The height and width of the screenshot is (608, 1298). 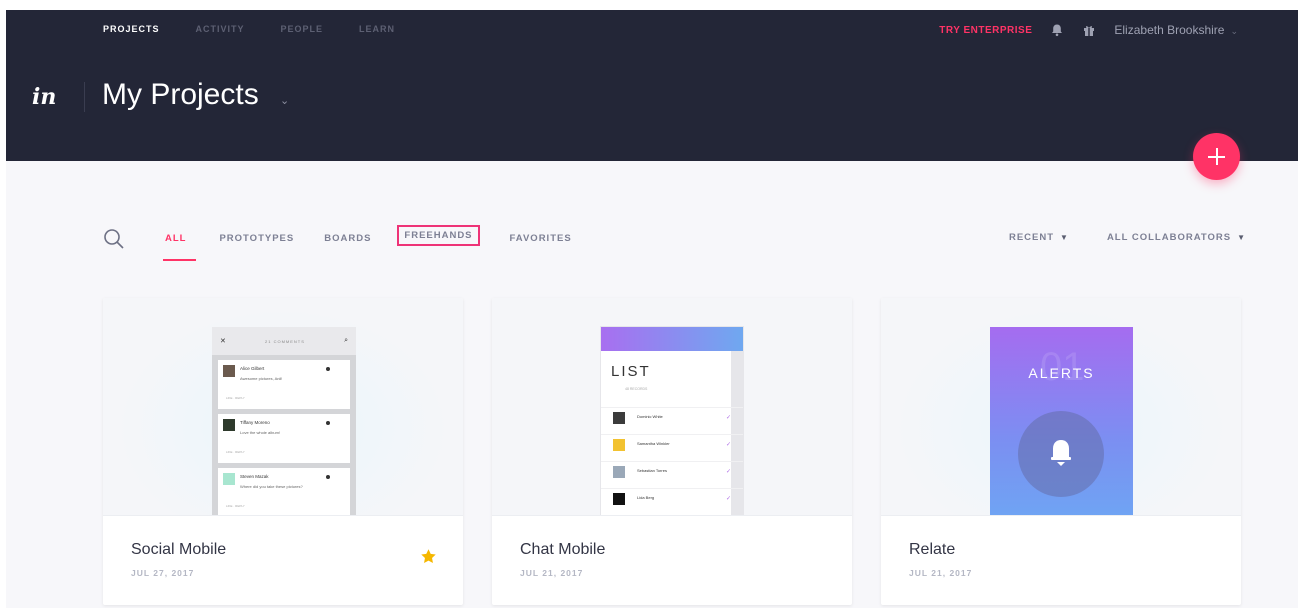 I want to click on gift-icon, so click(x=1089, y=30).